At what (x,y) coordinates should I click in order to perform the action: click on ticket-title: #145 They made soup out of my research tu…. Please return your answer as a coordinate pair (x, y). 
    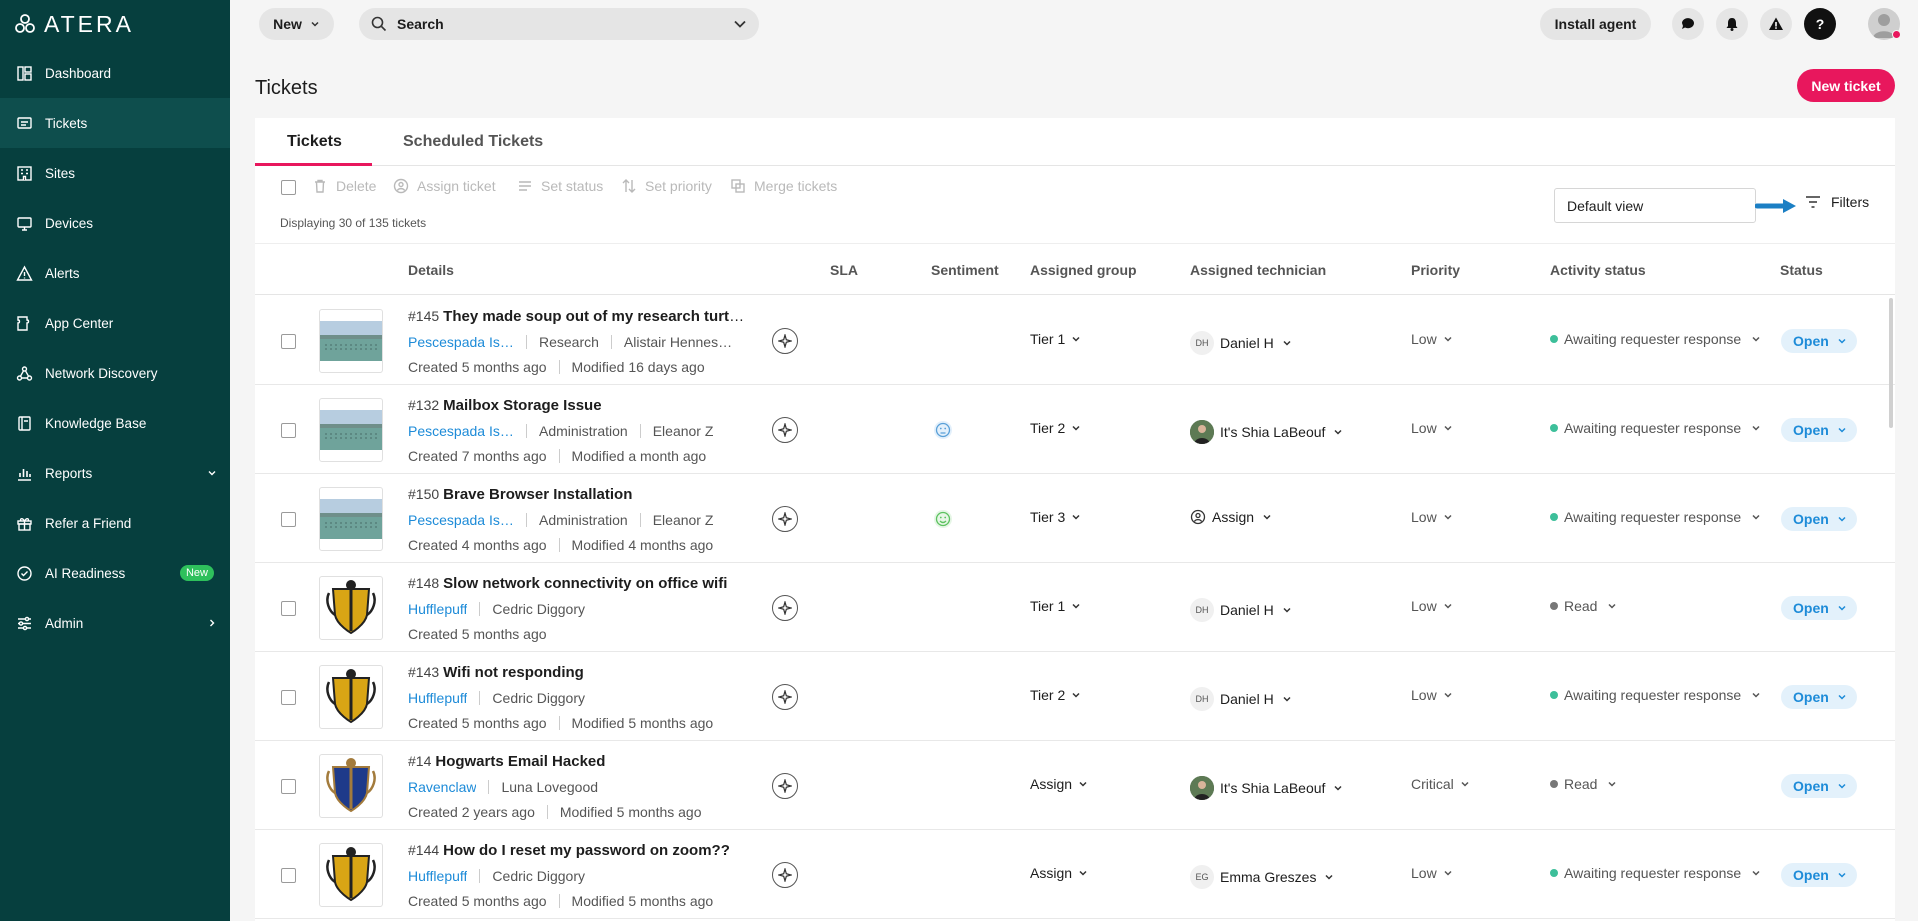
    Looking at the image, I should click on (578, 316).